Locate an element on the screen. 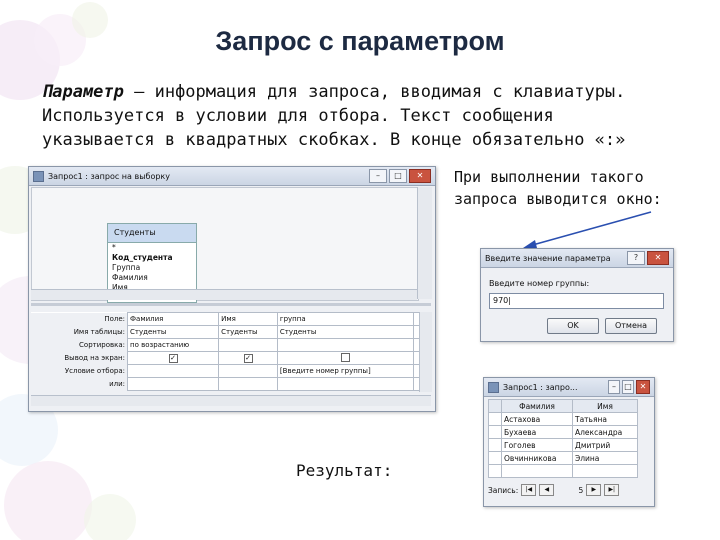 This screenshot has height=540, width=720. horizontal-scrollbar is located at coordinates (224, 294).